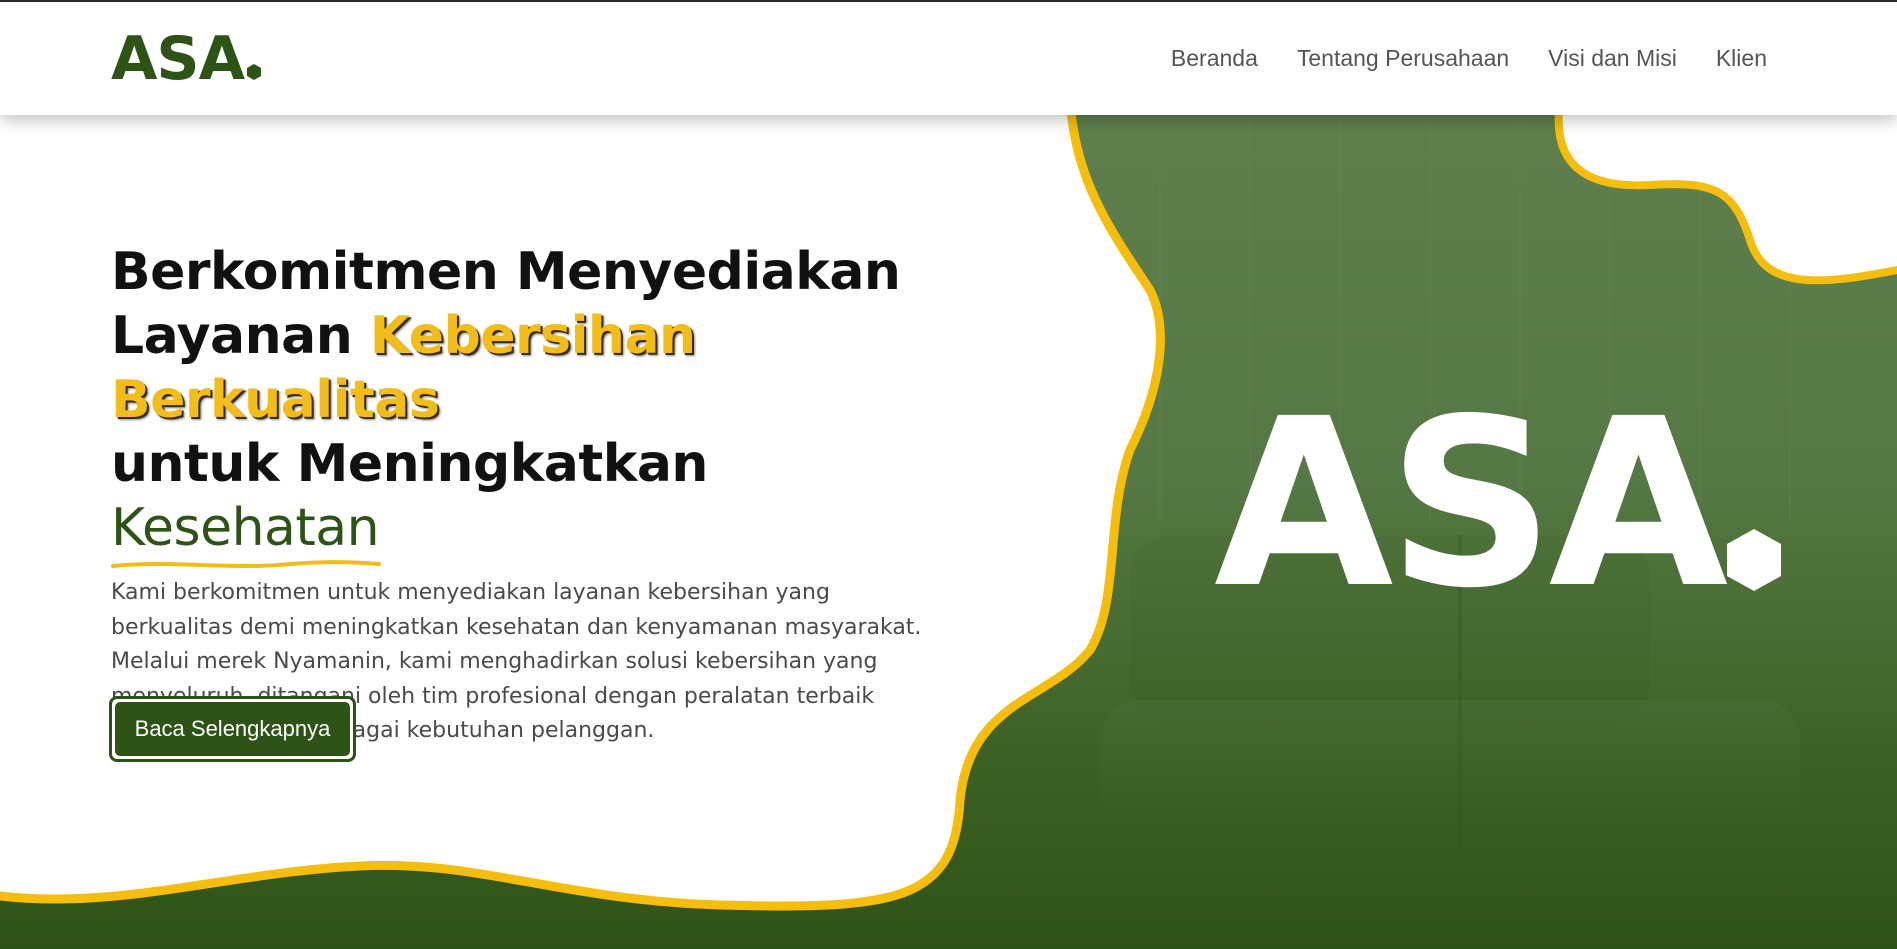 The height and width of the screenshot is (949, 1897). What do you see at coordinates (1471, 504) in the screenshot?
I see `hero-logo-text: ASA` at bounding box center [1471, 504].